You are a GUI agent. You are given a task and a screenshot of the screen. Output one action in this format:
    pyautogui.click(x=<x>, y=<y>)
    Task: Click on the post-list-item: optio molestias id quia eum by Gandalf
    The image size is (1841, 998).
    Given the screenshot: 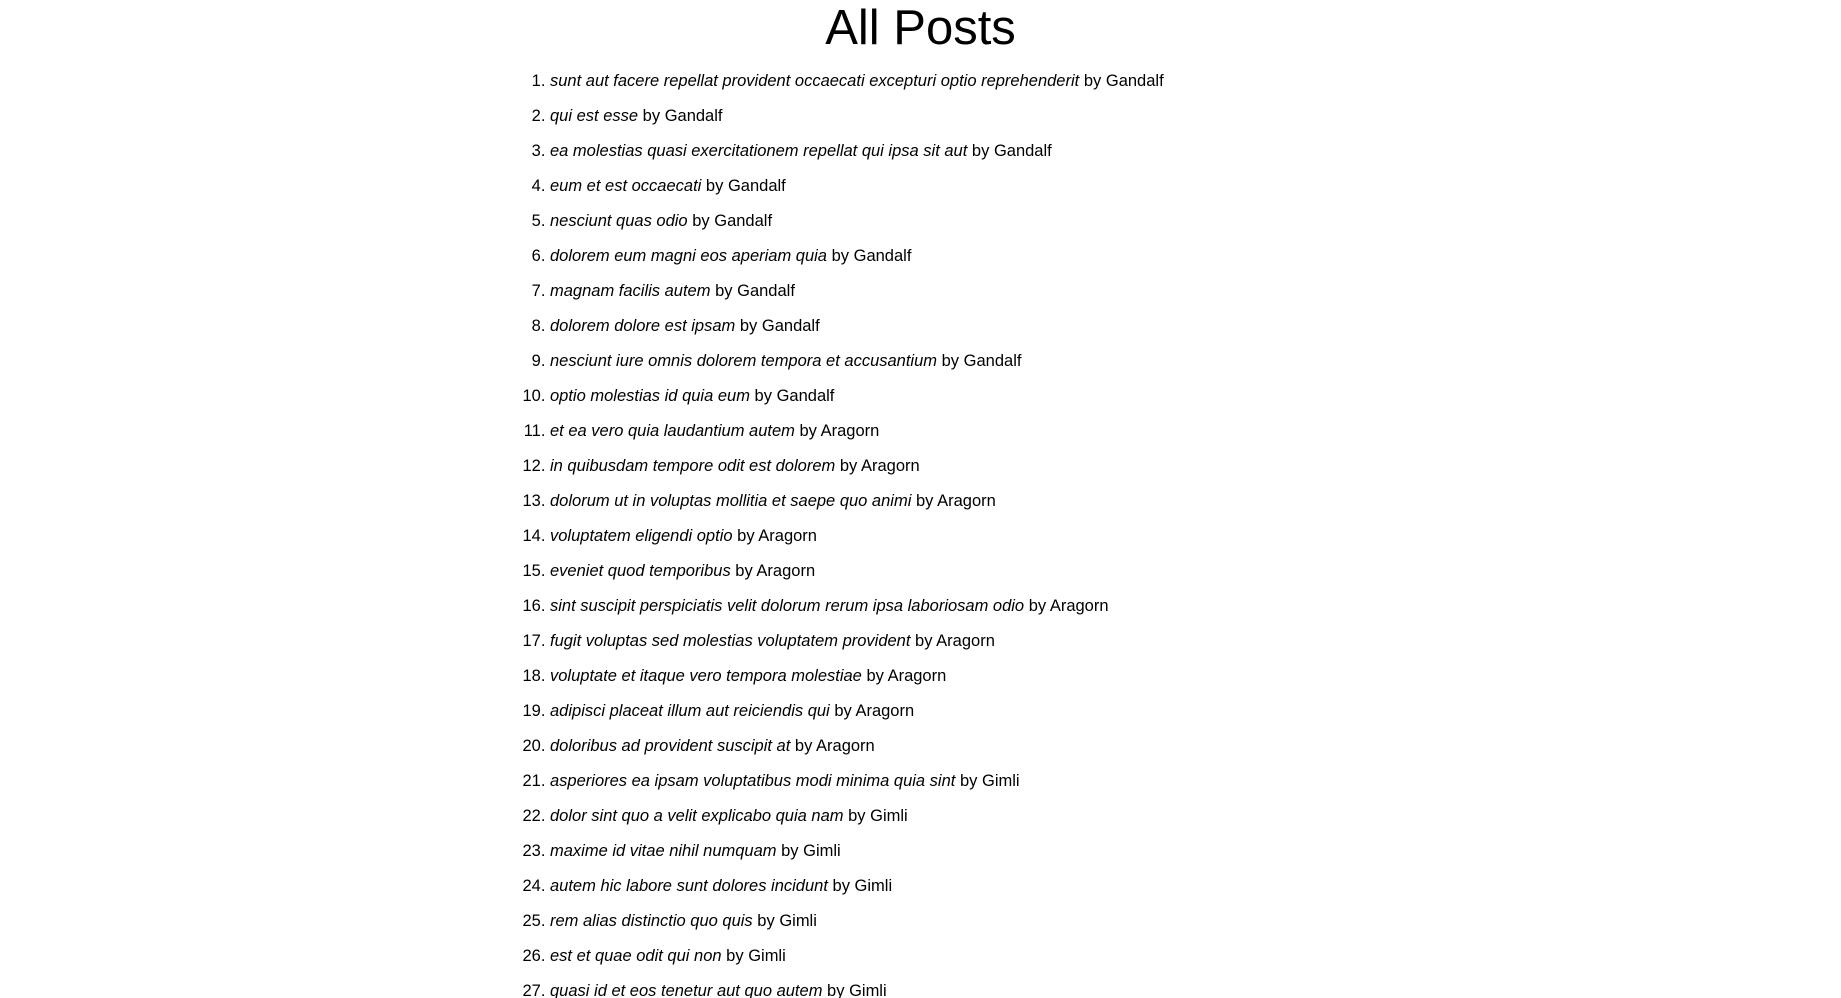 What is the action you would take?
    pyautogui.click(x=1195, y=398)
    